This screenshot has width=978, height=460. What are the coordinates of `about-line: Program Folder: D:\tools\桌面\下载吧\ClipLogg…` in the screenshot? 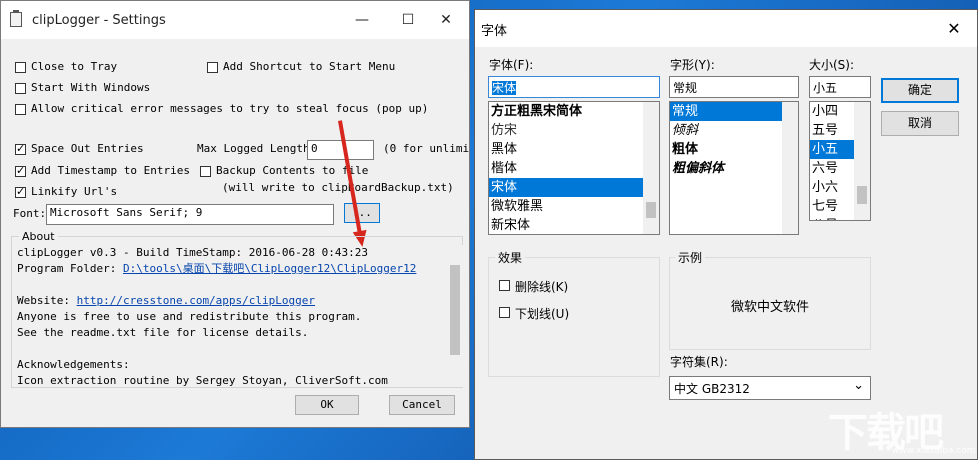 It's located at (232, 269).